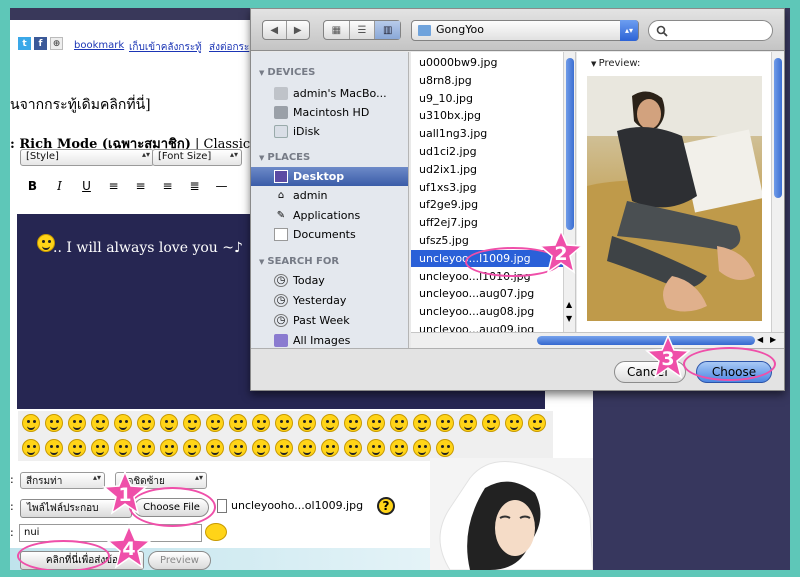 The height and width of the screenshot is (577, 800). What do you see at coordinates (165, 47) in the screenshot?
I see `save-thread-link: เก็บเข้าคลังกระทู้` at bounding box center [165, 47].